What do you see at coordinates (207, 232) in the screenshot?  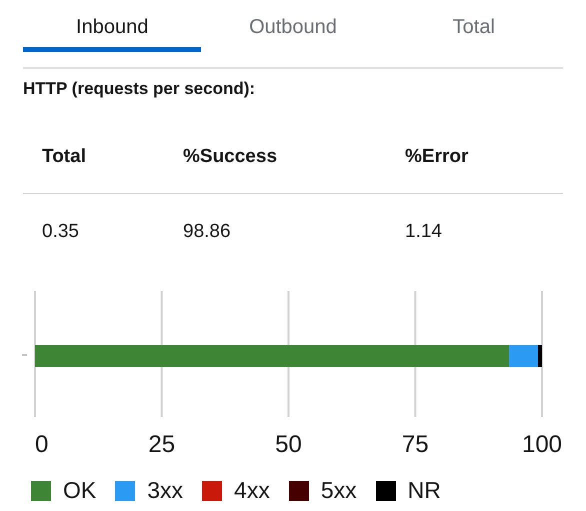 I see `table-cell-text: 98.86` at bounding box center [207, 232].